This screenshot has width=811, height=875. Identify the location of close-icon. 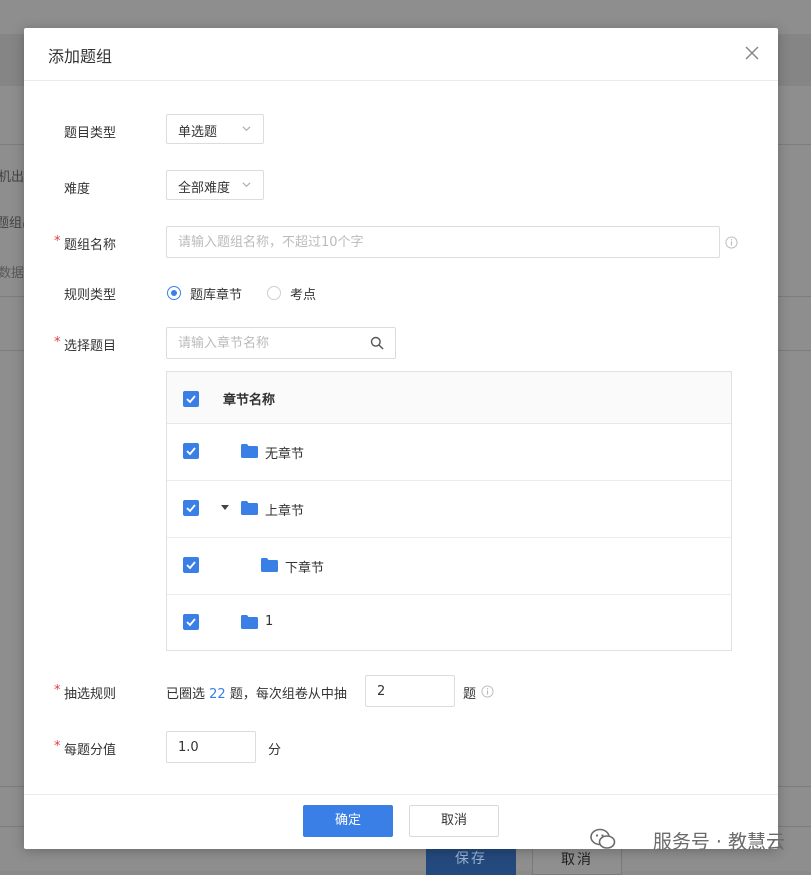
(752, 53).